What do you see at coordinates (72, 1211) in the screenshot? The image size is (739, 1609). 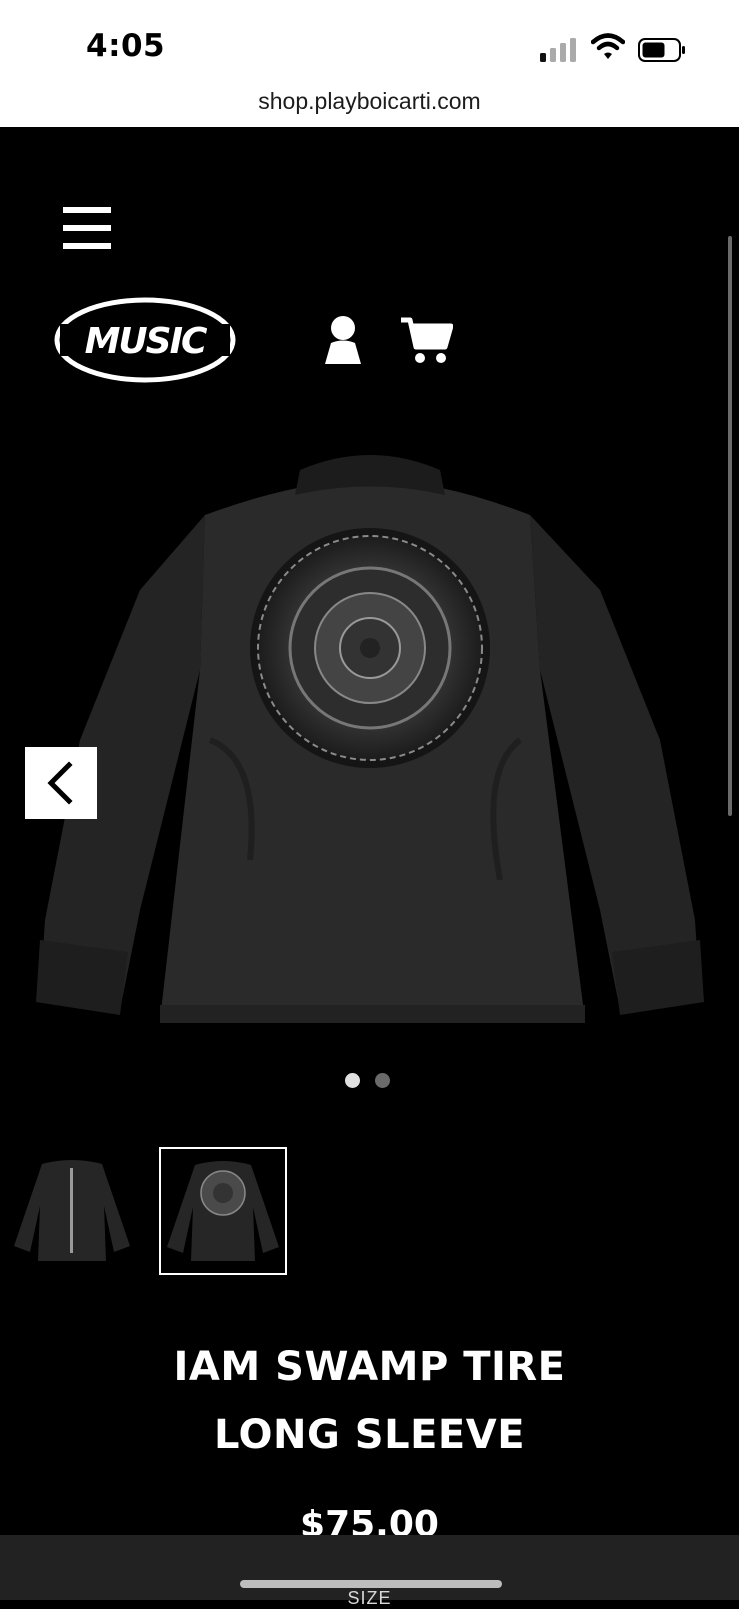 I see `product-thumbnail` at bounding box center [72, 1211].